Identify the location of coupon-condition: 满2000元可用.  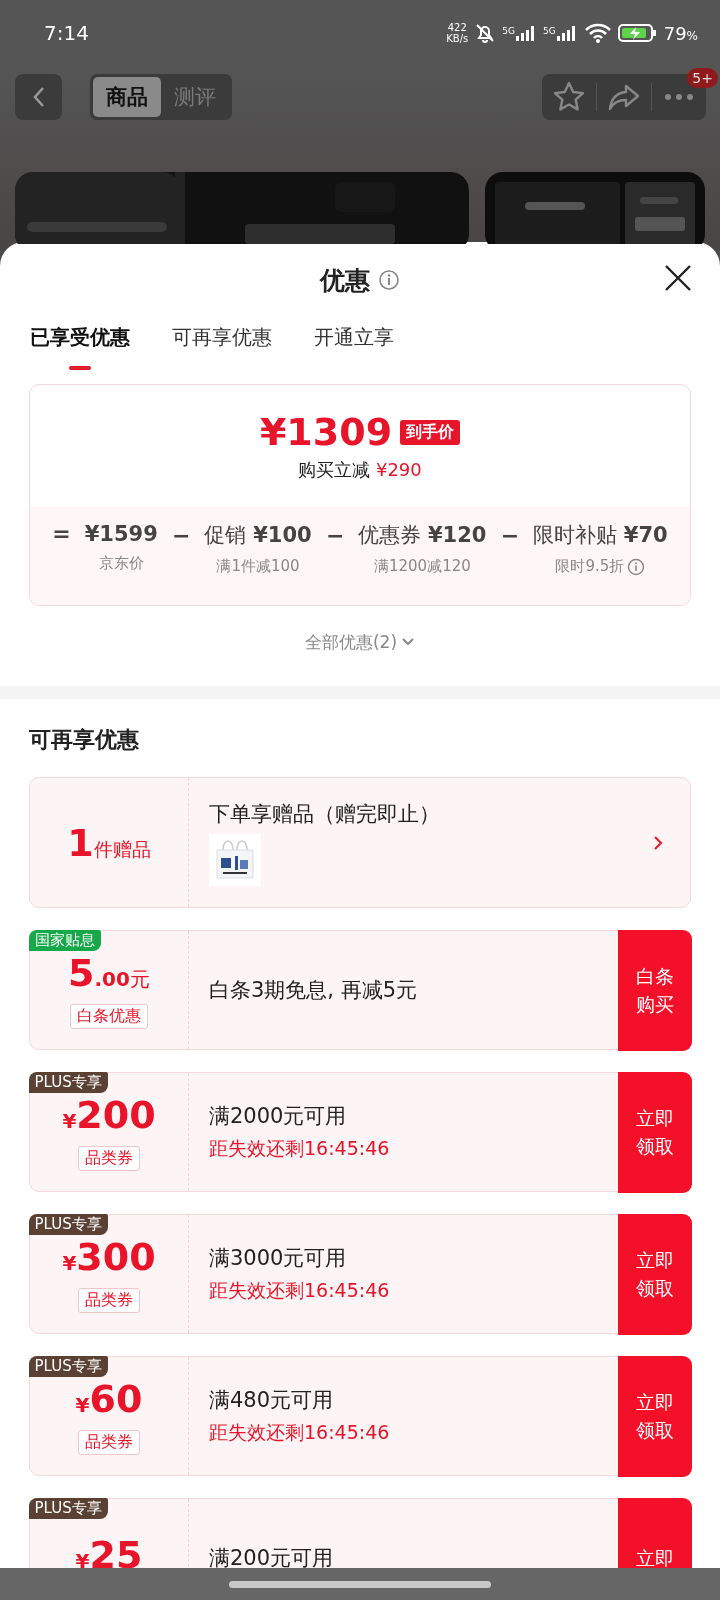
(278, 1116).